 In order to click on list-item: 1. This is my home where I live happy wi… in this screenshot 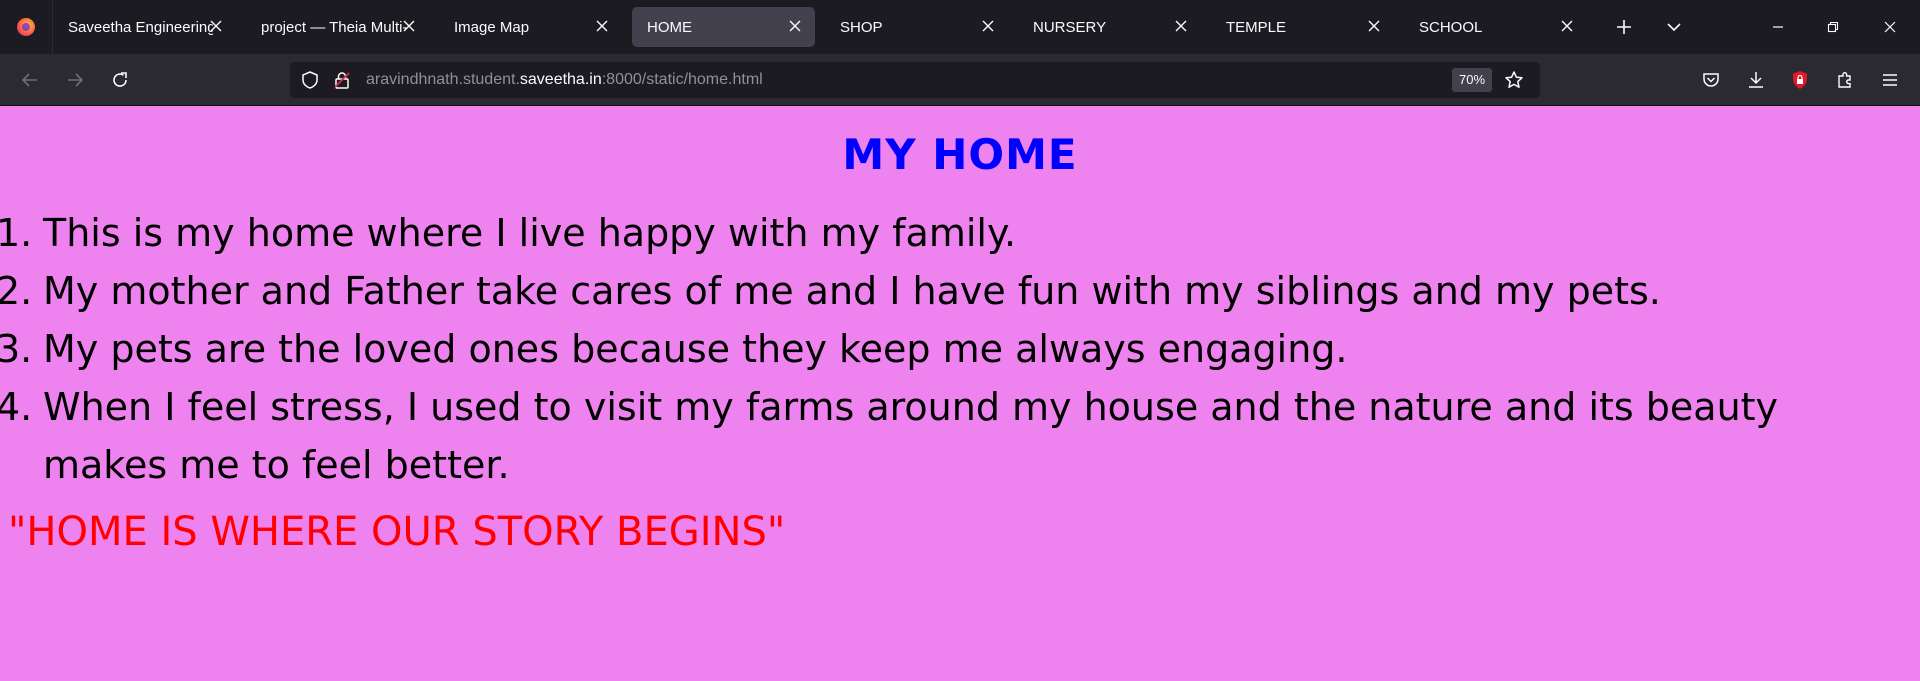, I will do `click(900, 233)`.